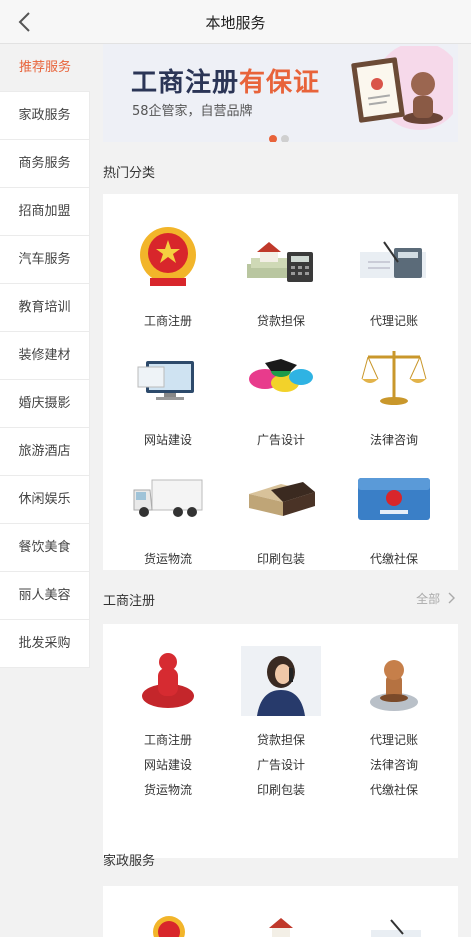 Image resolution: width=471 pixels, height=937 pixels. I want to click on top-bar: 本地服务, so click(235, 22).